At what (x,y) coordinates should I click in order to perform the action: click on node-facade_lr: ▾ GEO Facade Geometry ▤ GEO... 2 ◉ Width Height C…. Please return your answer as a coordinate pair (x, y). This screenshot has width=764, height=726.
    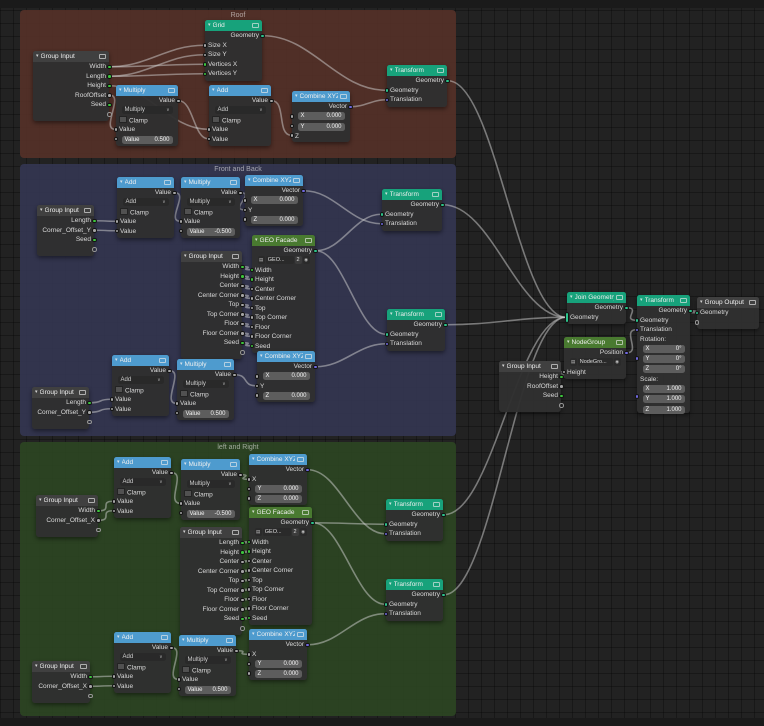
    Looking at the image, I should click on (280, 566).